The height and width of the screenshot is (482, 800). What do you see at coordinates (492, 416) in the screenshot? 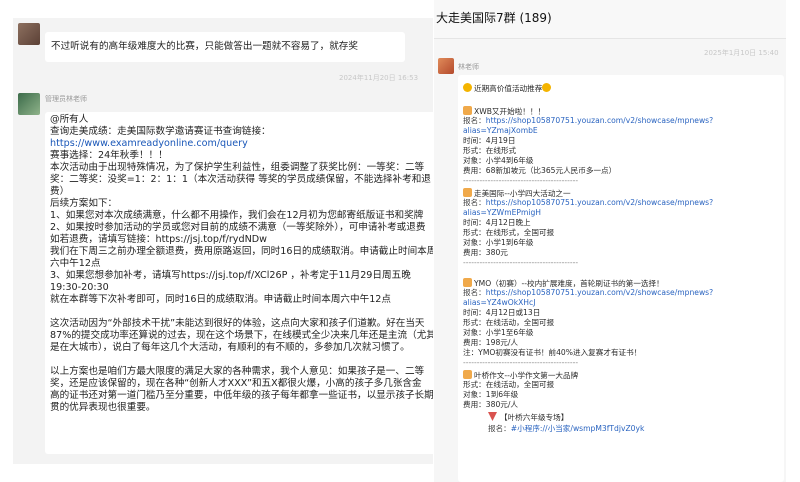
I see `ribbon-icon` at bounding box center [492, 416].